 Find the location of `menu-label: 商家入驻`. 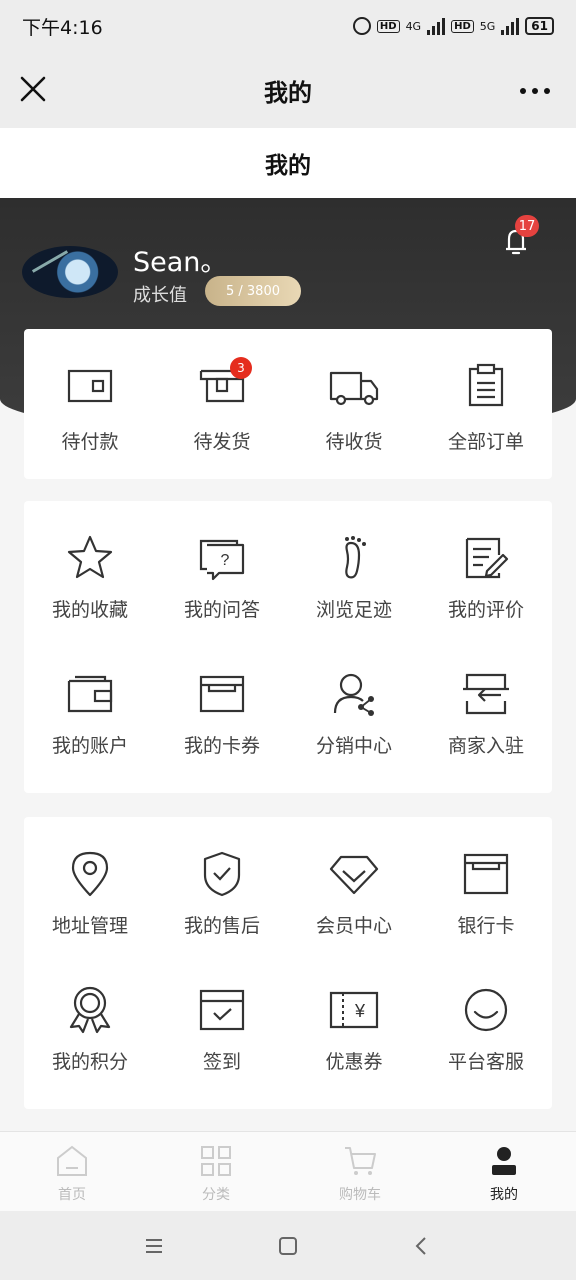

menu-label: 商家入驻 is located at coordinates (485, 746).